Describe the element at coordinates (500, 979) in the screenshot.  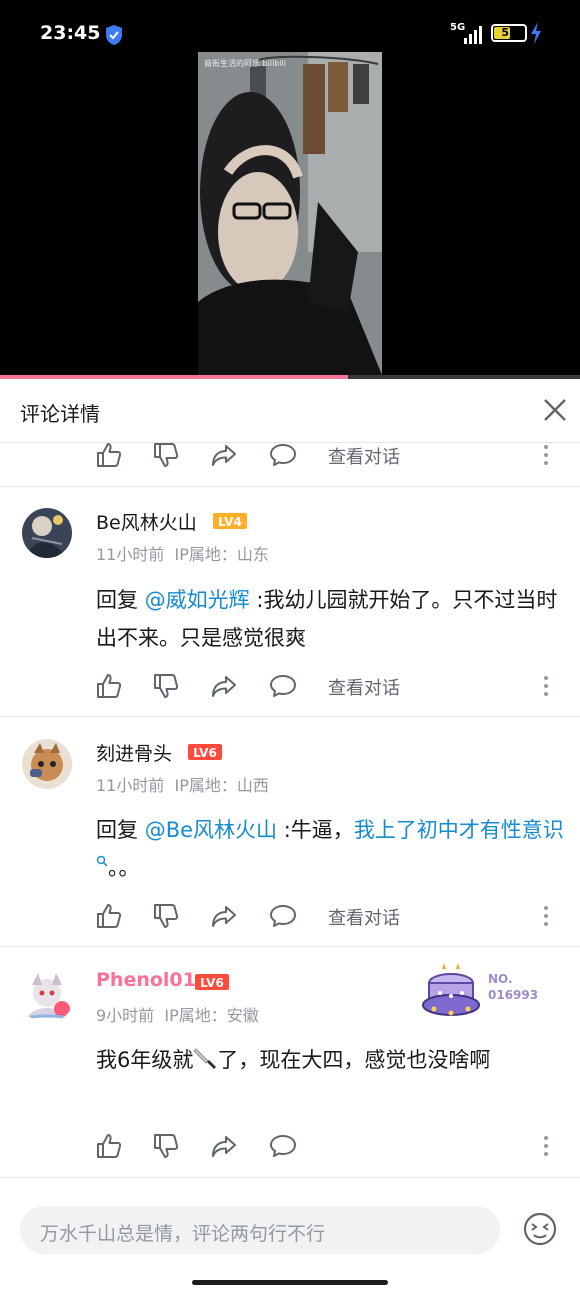
I see `fan-badge-label: NO.` at that location.